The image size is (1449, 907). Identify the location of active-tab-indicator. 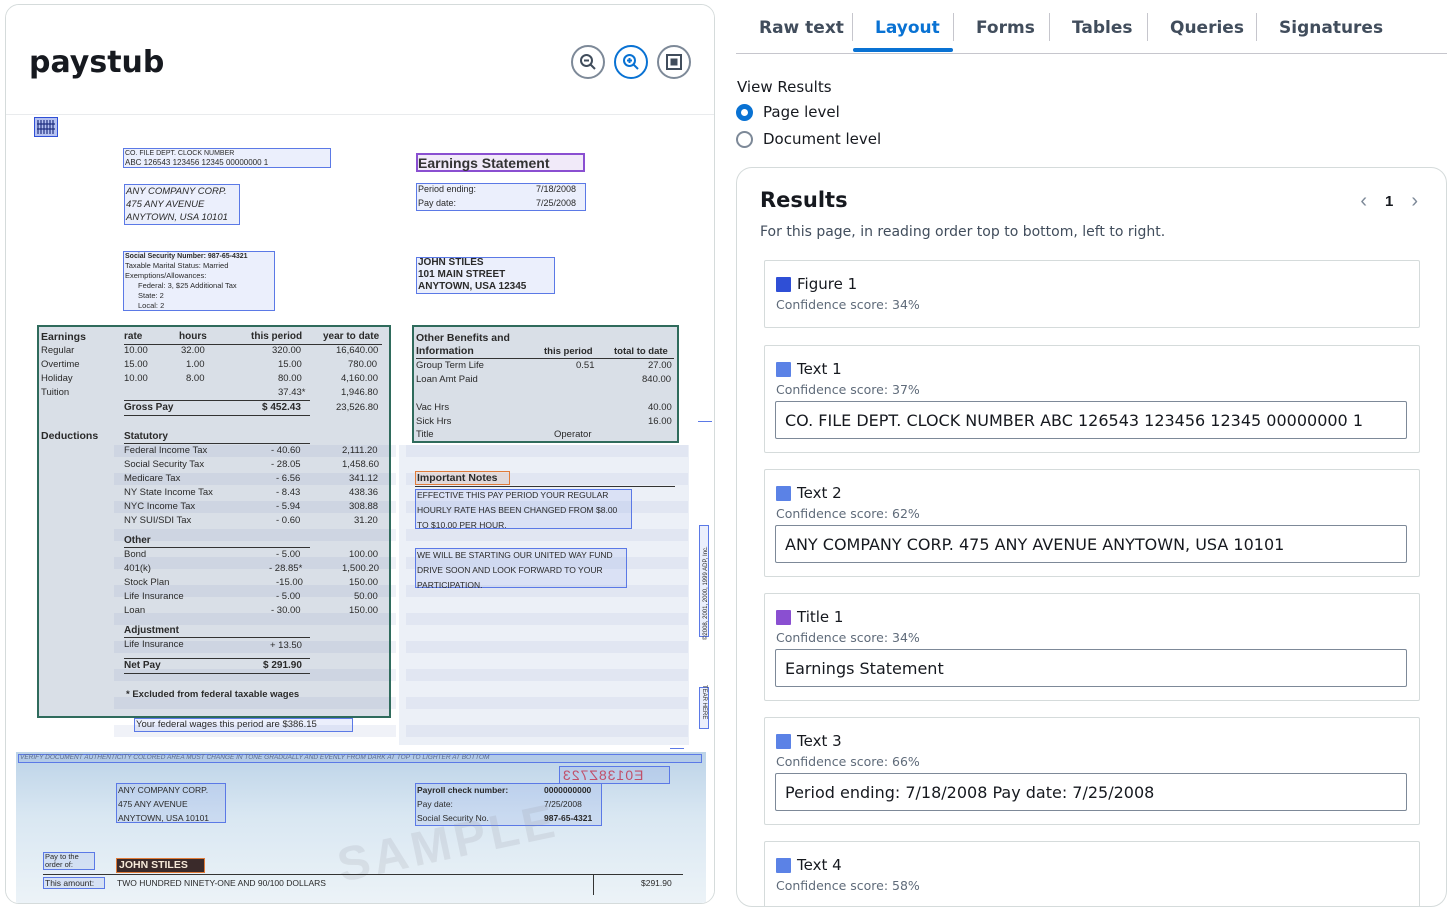
(903, 50).